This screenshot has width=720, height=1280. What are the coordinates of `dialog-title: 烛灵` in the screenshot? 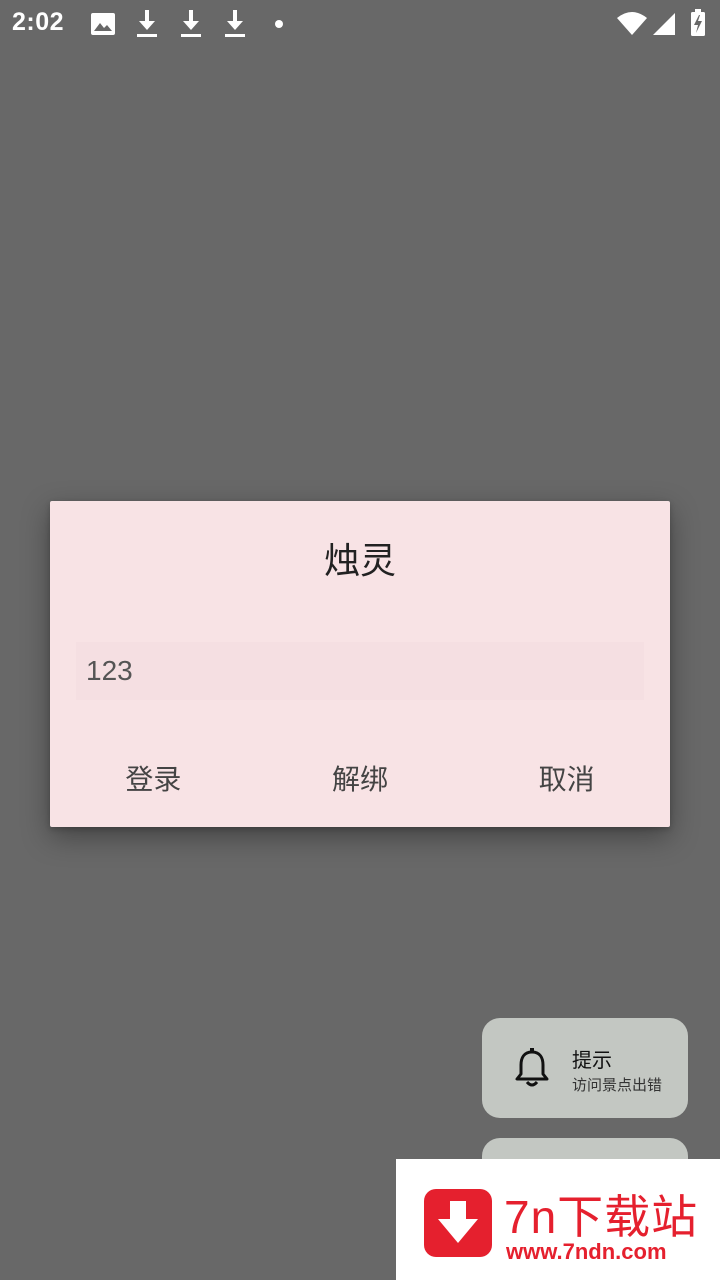 It's located at (359, 561).